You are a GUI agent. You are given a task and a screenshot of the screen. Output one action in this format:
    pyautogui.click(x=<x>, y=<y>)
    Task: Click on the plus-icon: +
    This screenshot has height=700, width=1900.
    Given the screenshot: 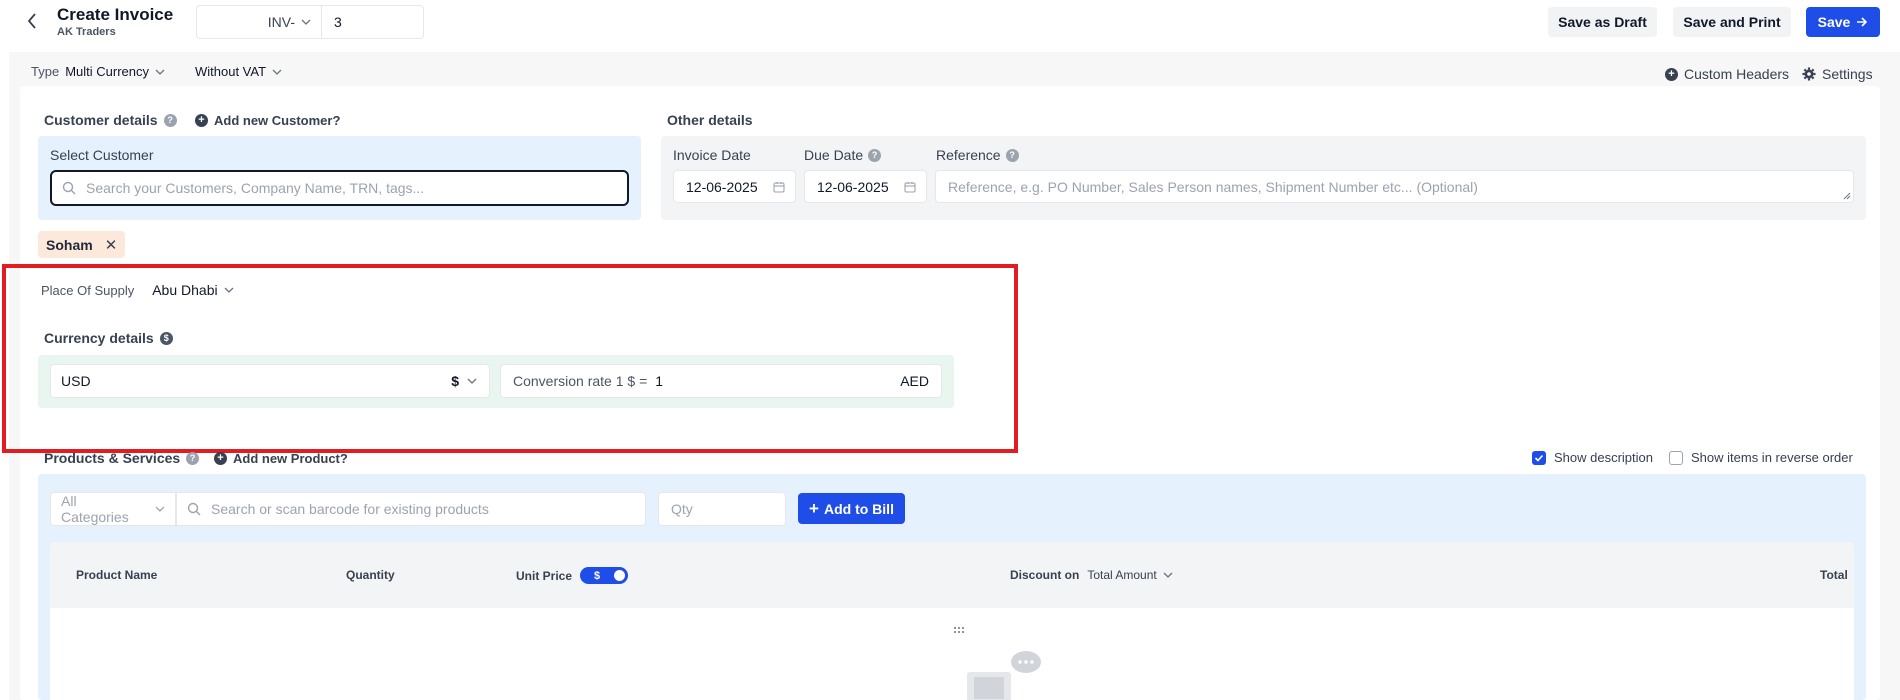 What is the action you would take?
    pyautogui.click(x=814, y=508)
    